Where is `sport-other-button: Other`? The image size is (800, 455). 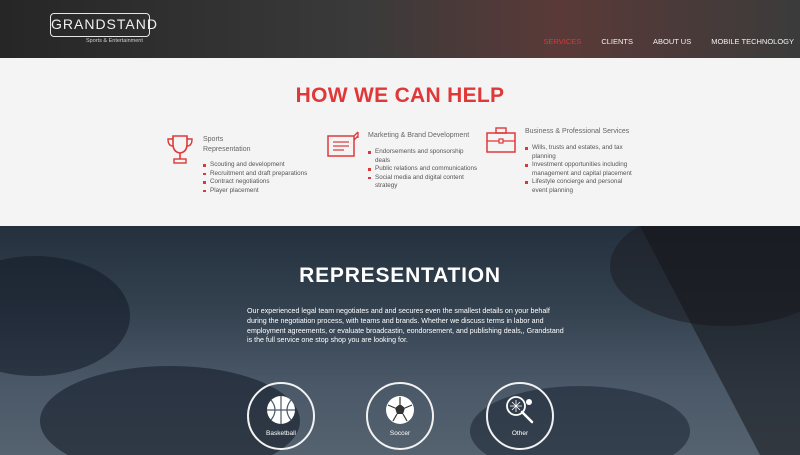 sport-other-button: Other is located at coordinates (520, 416).